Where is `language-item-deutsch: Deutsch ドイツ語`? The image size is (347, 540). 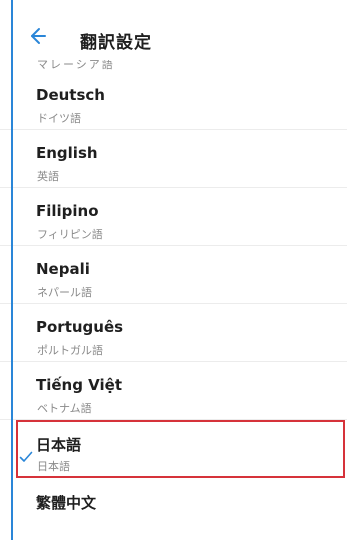 language-item-deutsch: Deutsch ドイツ語 is located at coordinates (173, 101).